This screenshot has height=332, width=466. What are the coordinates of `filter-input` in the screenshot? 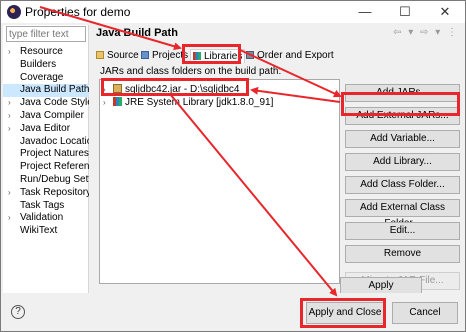 It's located at (46, 34).